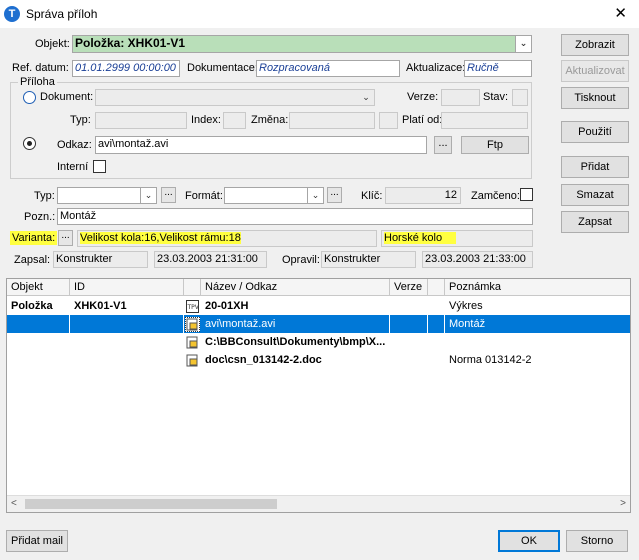 The width and height of the screenshot is (639, 560). Describe the element at coordinates (192, 287) in the screenshot. I see `col-icon-header` at that location.